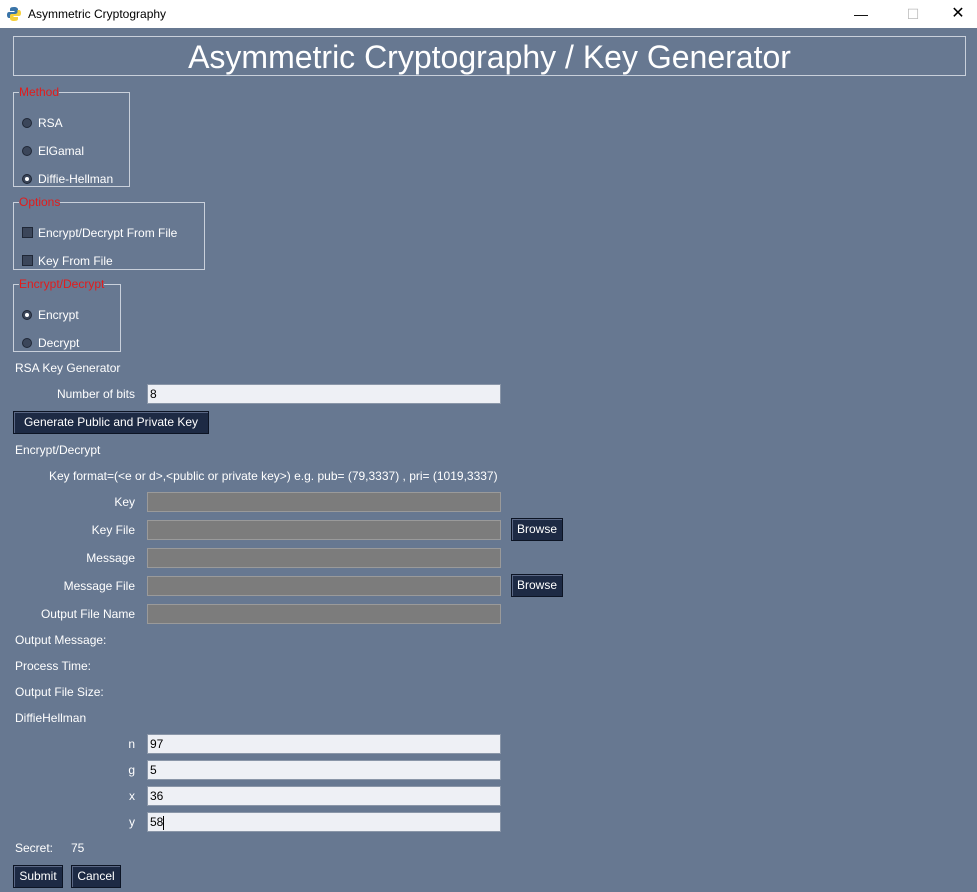  Describe the element at coordinates (59, 692) in the screenshot. I see `output-file-size-label: Output File Size:` at that location.